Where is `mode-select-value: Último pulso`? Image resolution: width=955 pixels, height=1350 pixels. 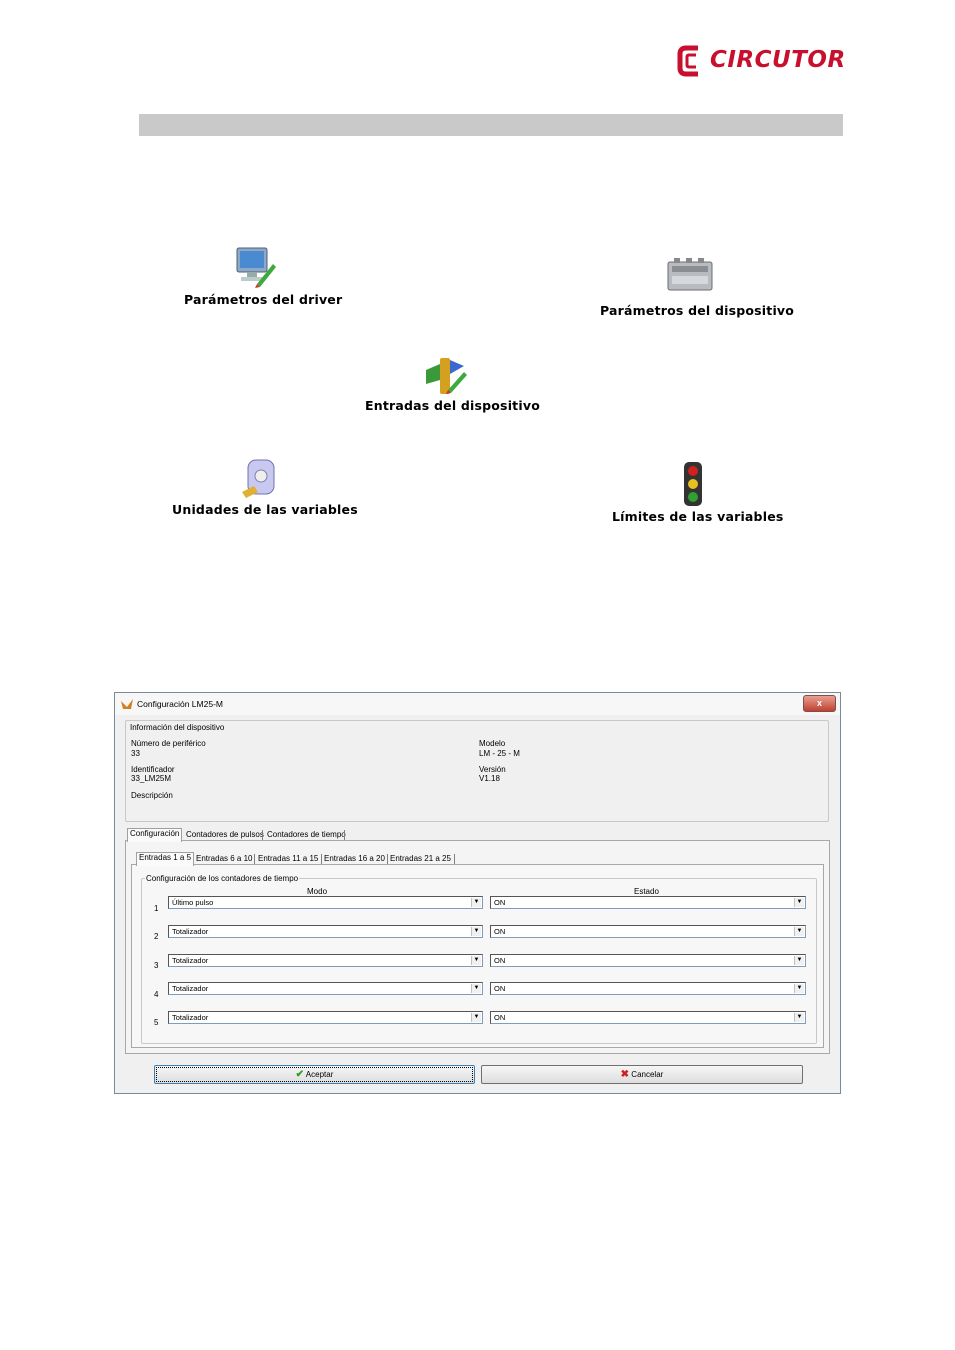
mode-select-value: Último pulso is located at coordinates (193, 902).